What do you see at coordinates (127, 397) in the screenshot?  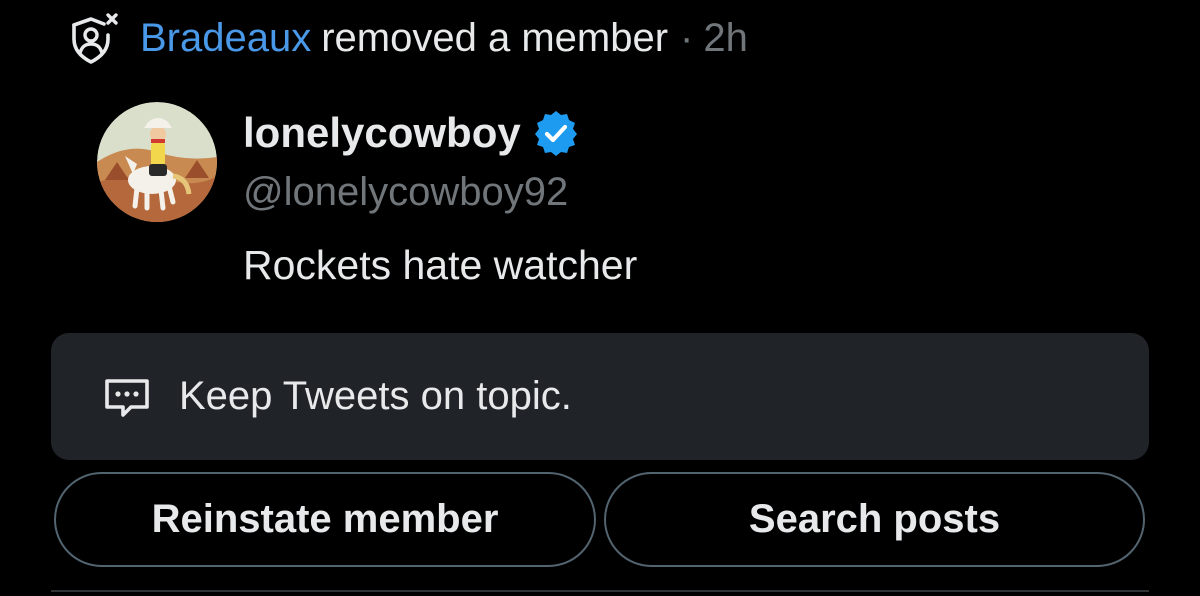 I see `message-dots-icon` at bounding box center [127, 397].